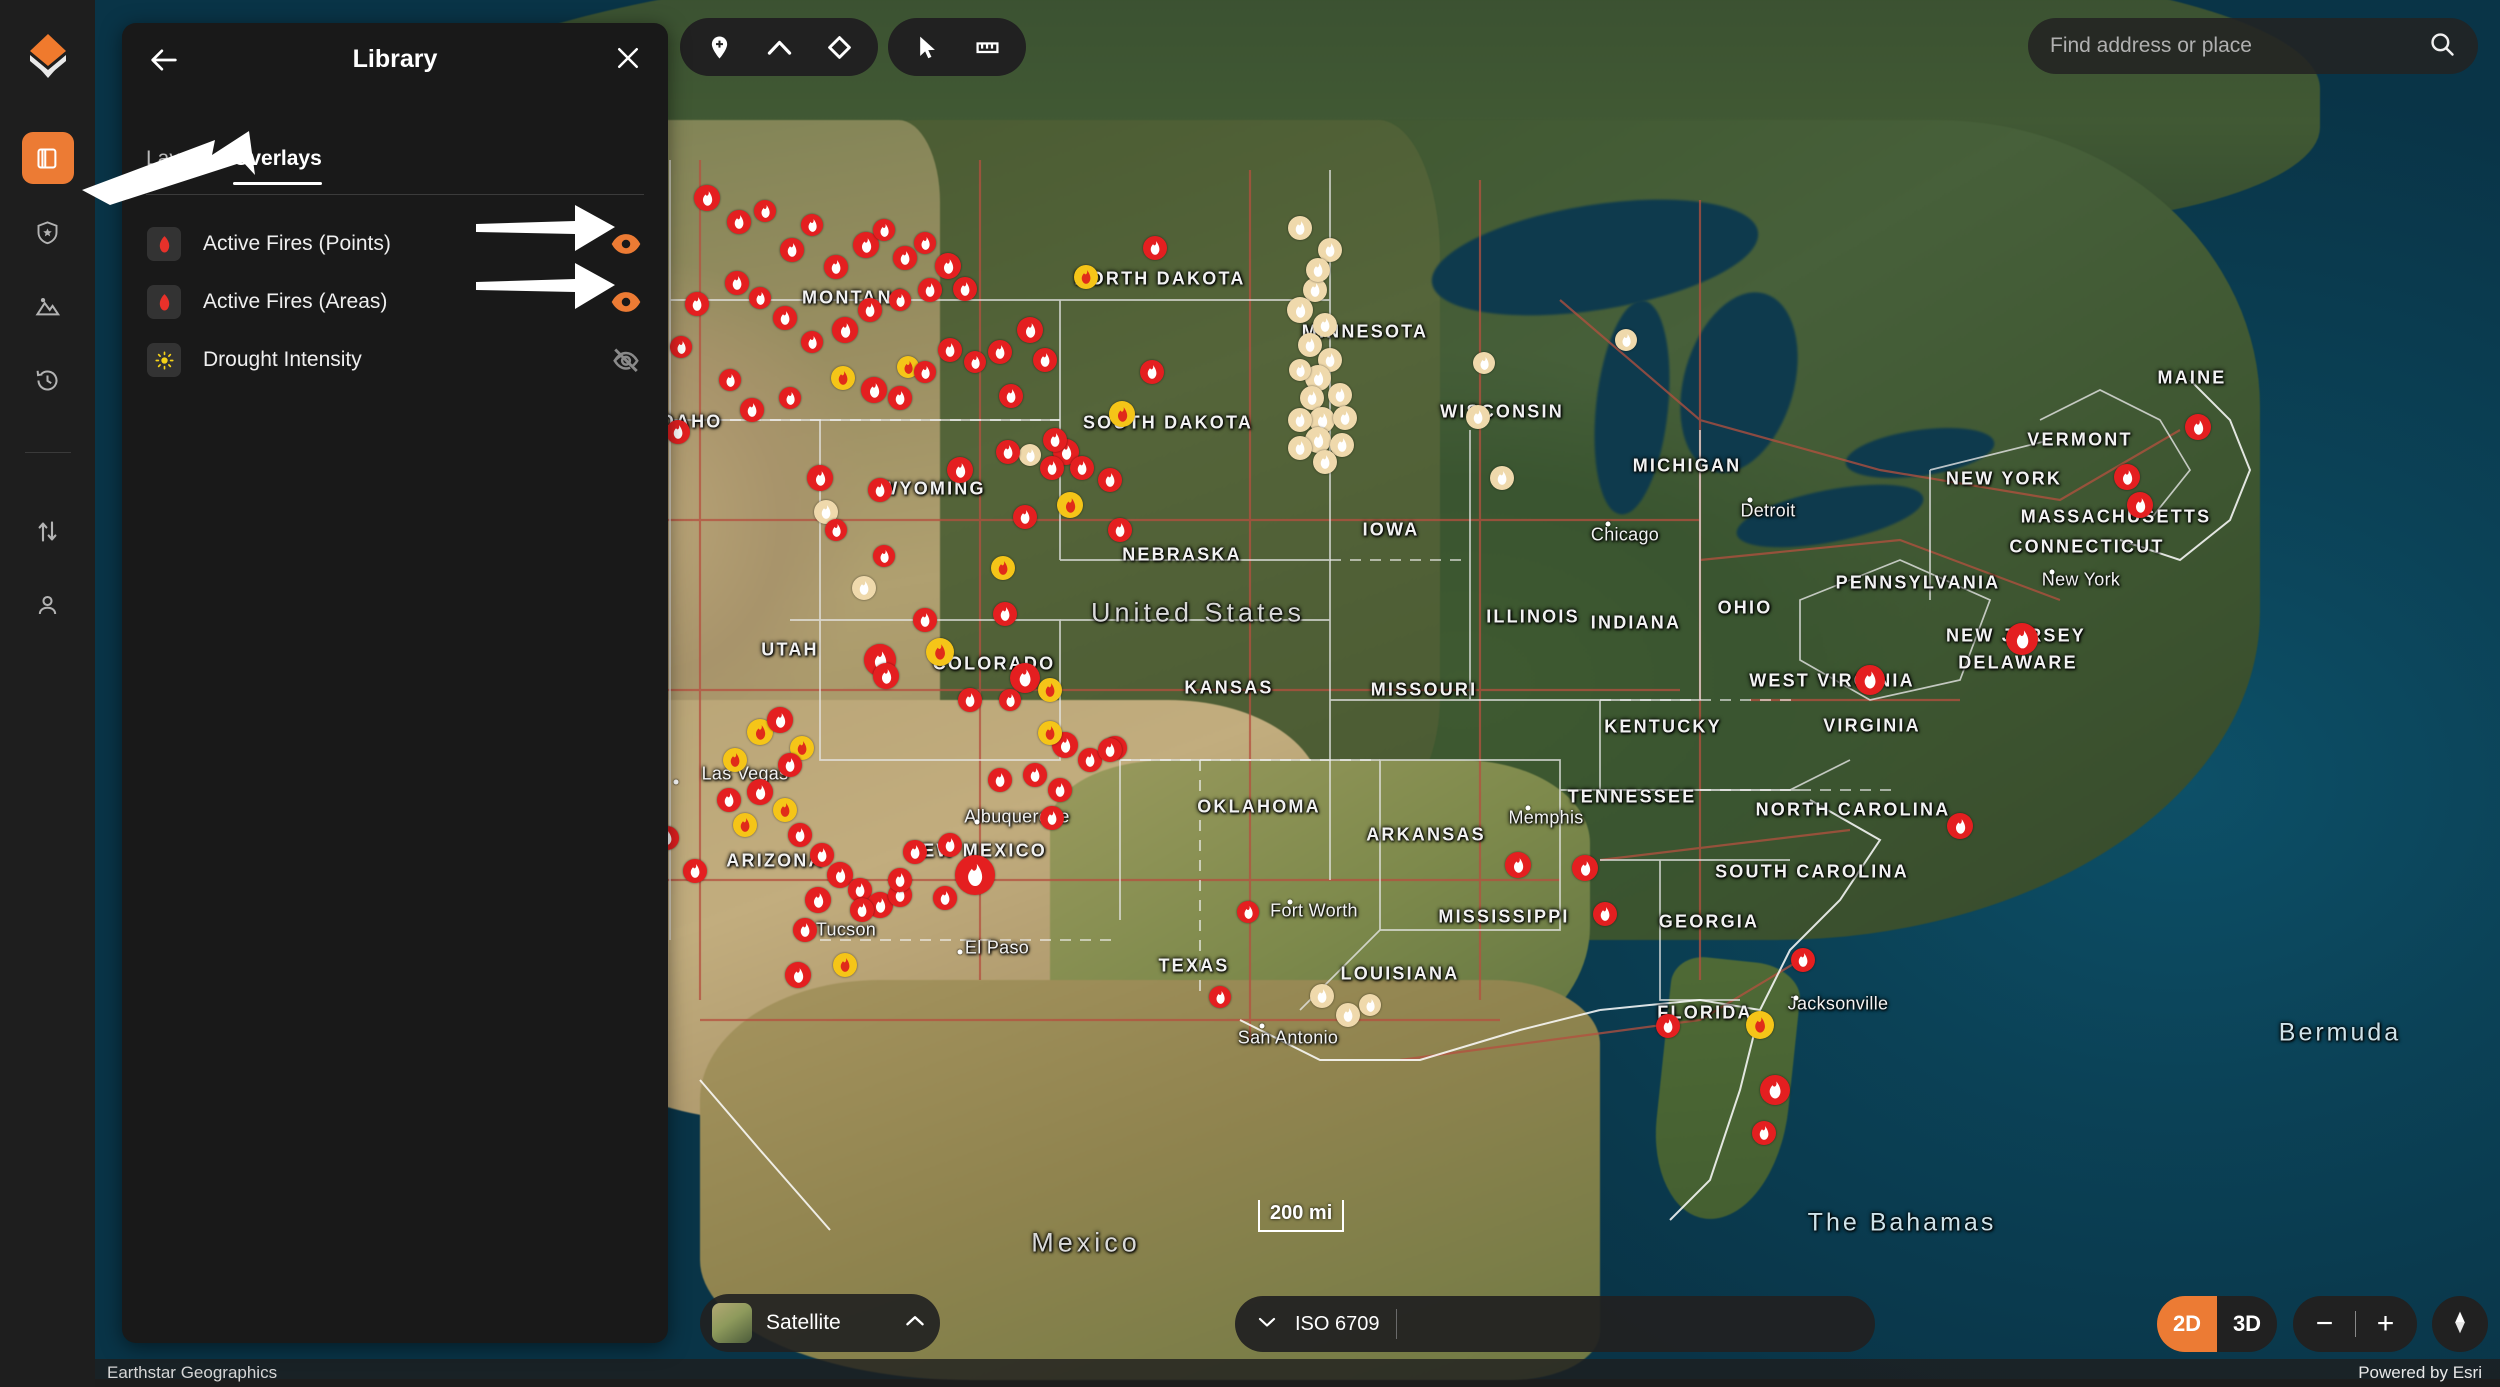  I want to click on view-mode-3d: 3D, so click(2247, 1324).